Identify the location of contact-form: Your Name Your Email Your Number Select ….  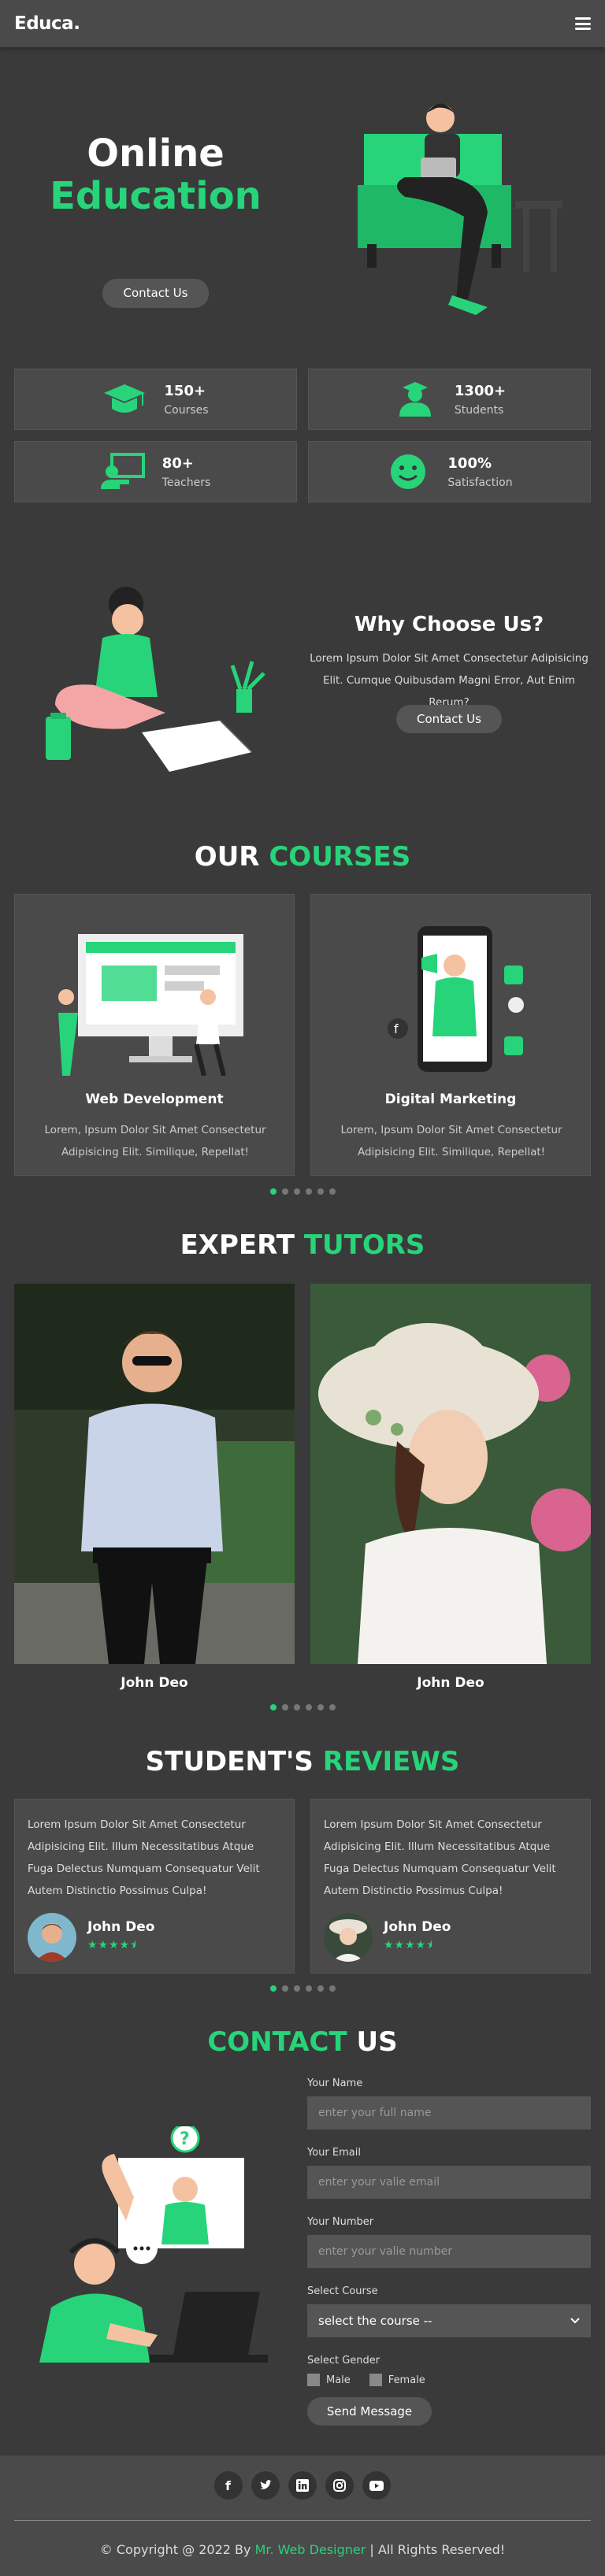
(449, 2251).